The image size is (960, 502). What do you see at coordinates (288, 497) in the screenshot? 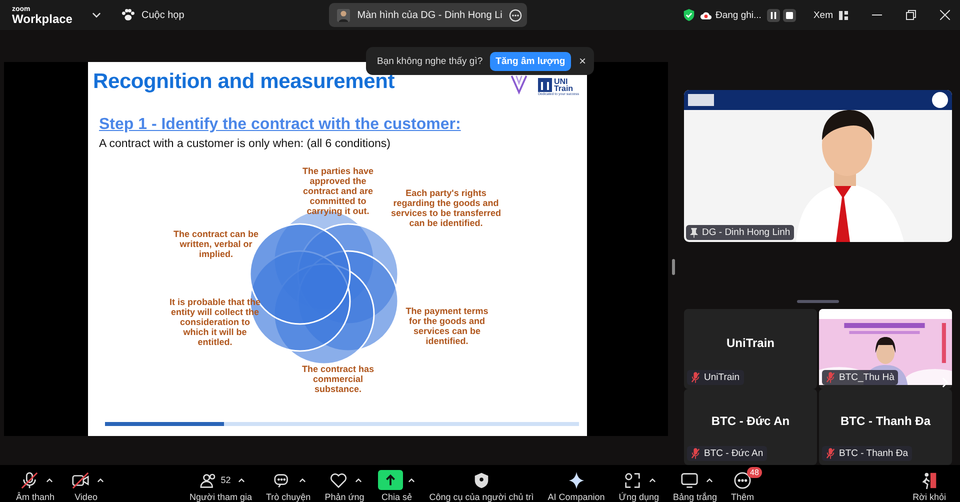
I see `toolbar-label: Trò chuyện` at bounding box center [288, 497].